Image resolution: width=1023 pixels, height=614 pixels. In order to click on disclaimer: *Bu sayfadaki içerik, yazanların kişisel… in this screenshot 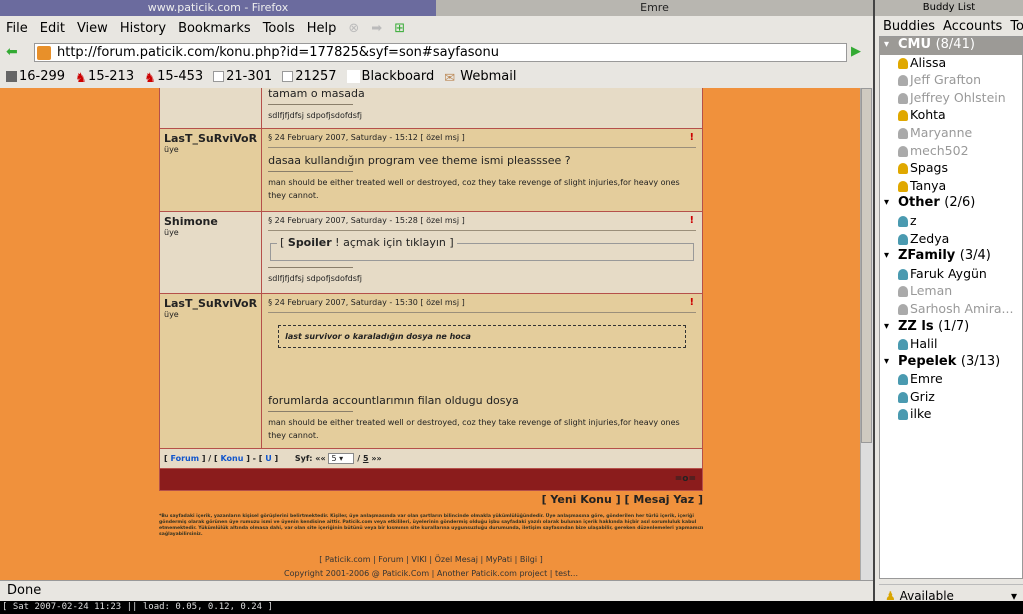, I will do `click(431, 525)`.